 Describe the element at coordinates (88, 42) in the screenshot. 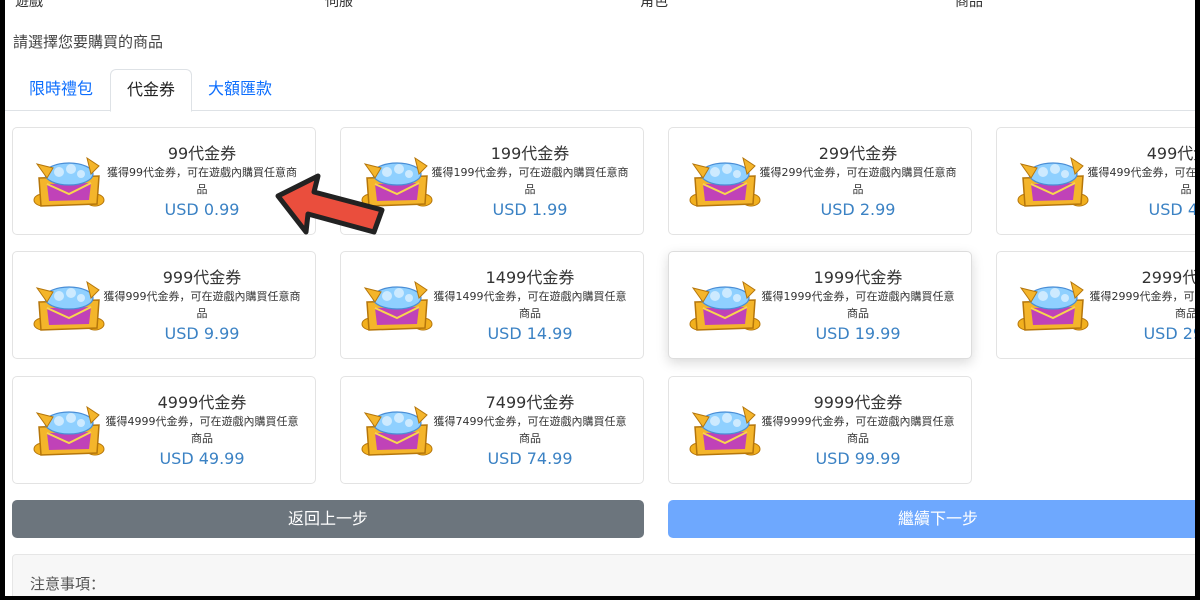

I see `select-product-prompt: 請選擇您要購買的商品` at that location.